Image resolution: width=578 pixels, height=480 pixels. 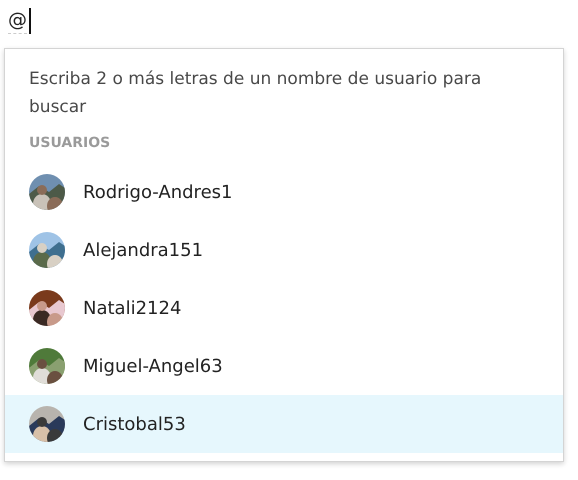 I want to click on text-cursor, so click(x=29, y=21).